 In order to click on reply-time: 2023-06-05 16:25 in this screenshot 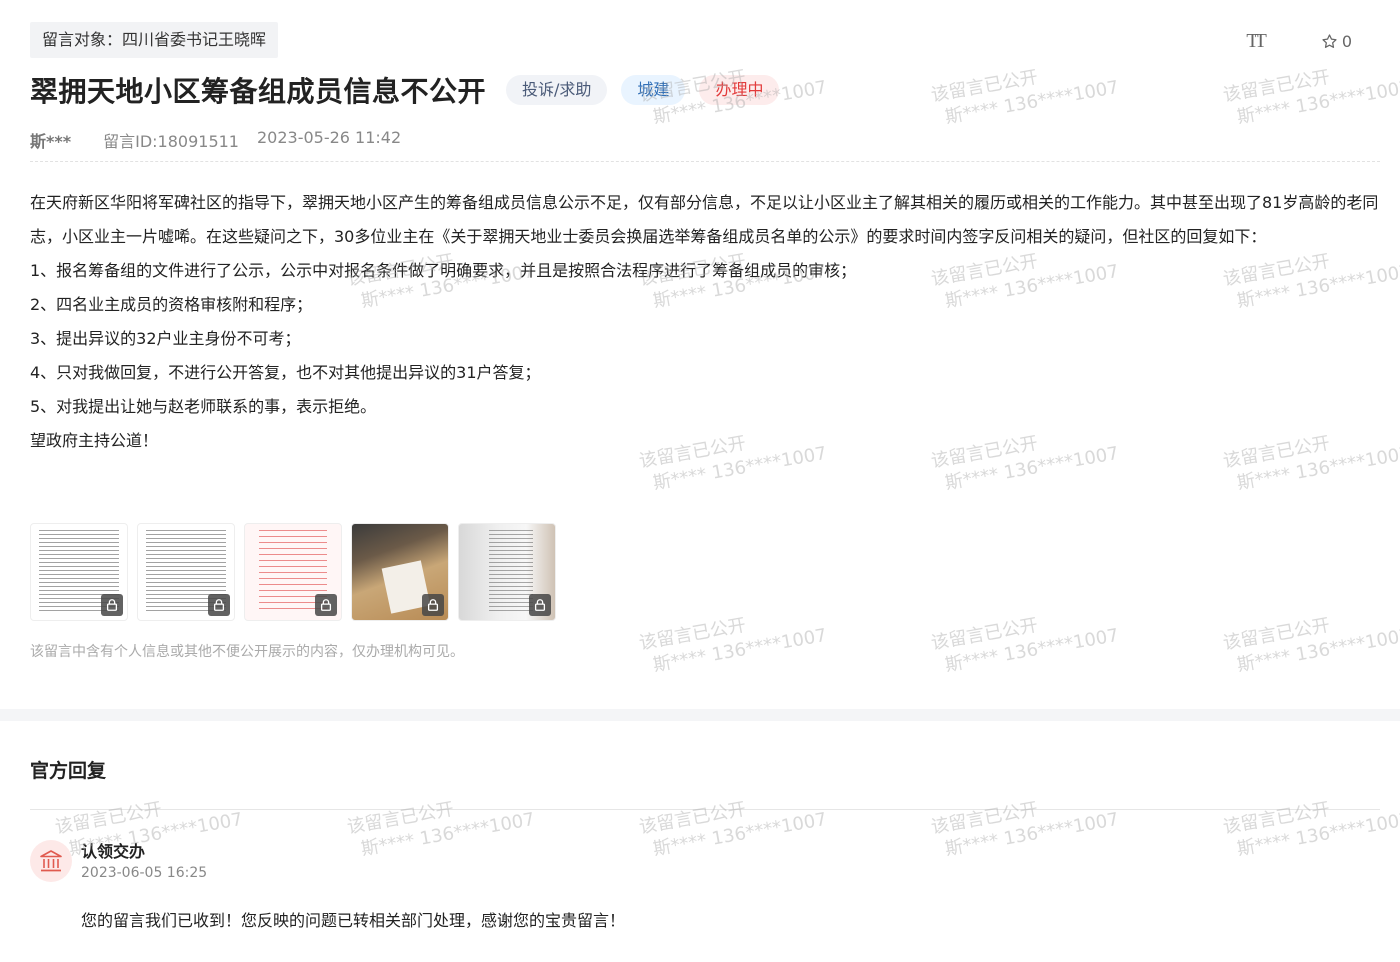, I will do `click(144, 873)`.